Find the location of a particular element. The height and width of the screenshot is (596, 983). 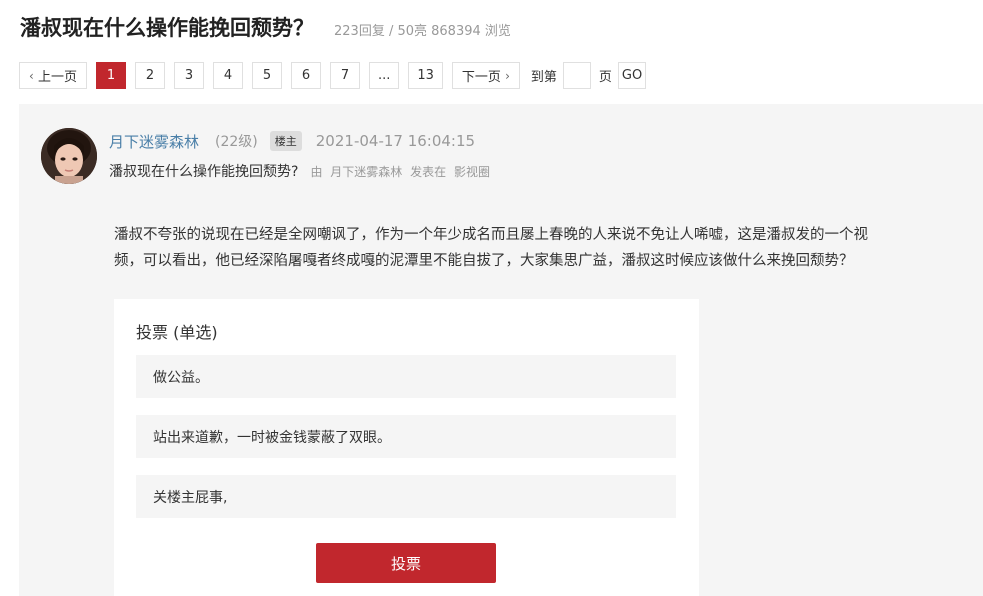

post-meta: 月下迷雾森林 (22级) 楼主 2021-04-17 16:04:15 is located at coordinates (292, 141).